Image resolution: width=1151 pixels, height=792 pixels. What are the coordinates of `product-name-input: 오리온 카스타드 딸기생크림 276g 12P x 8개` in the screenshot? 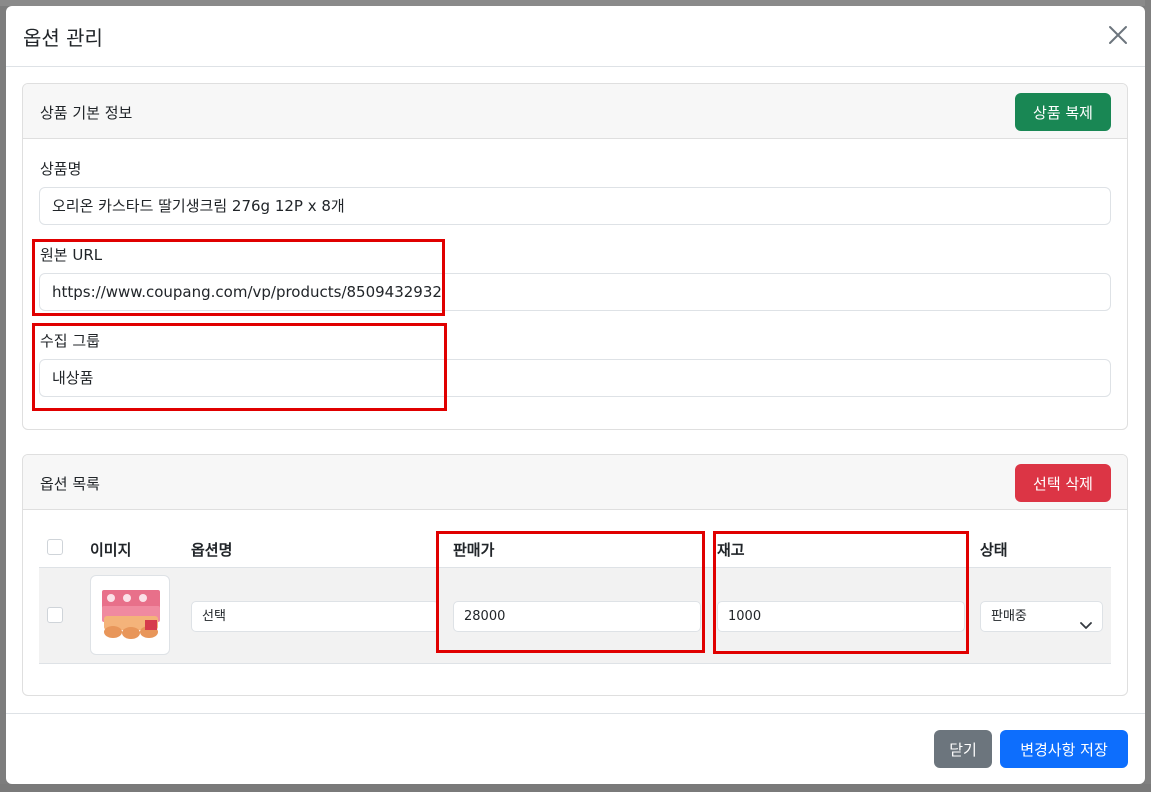 It's located at (575, 206).